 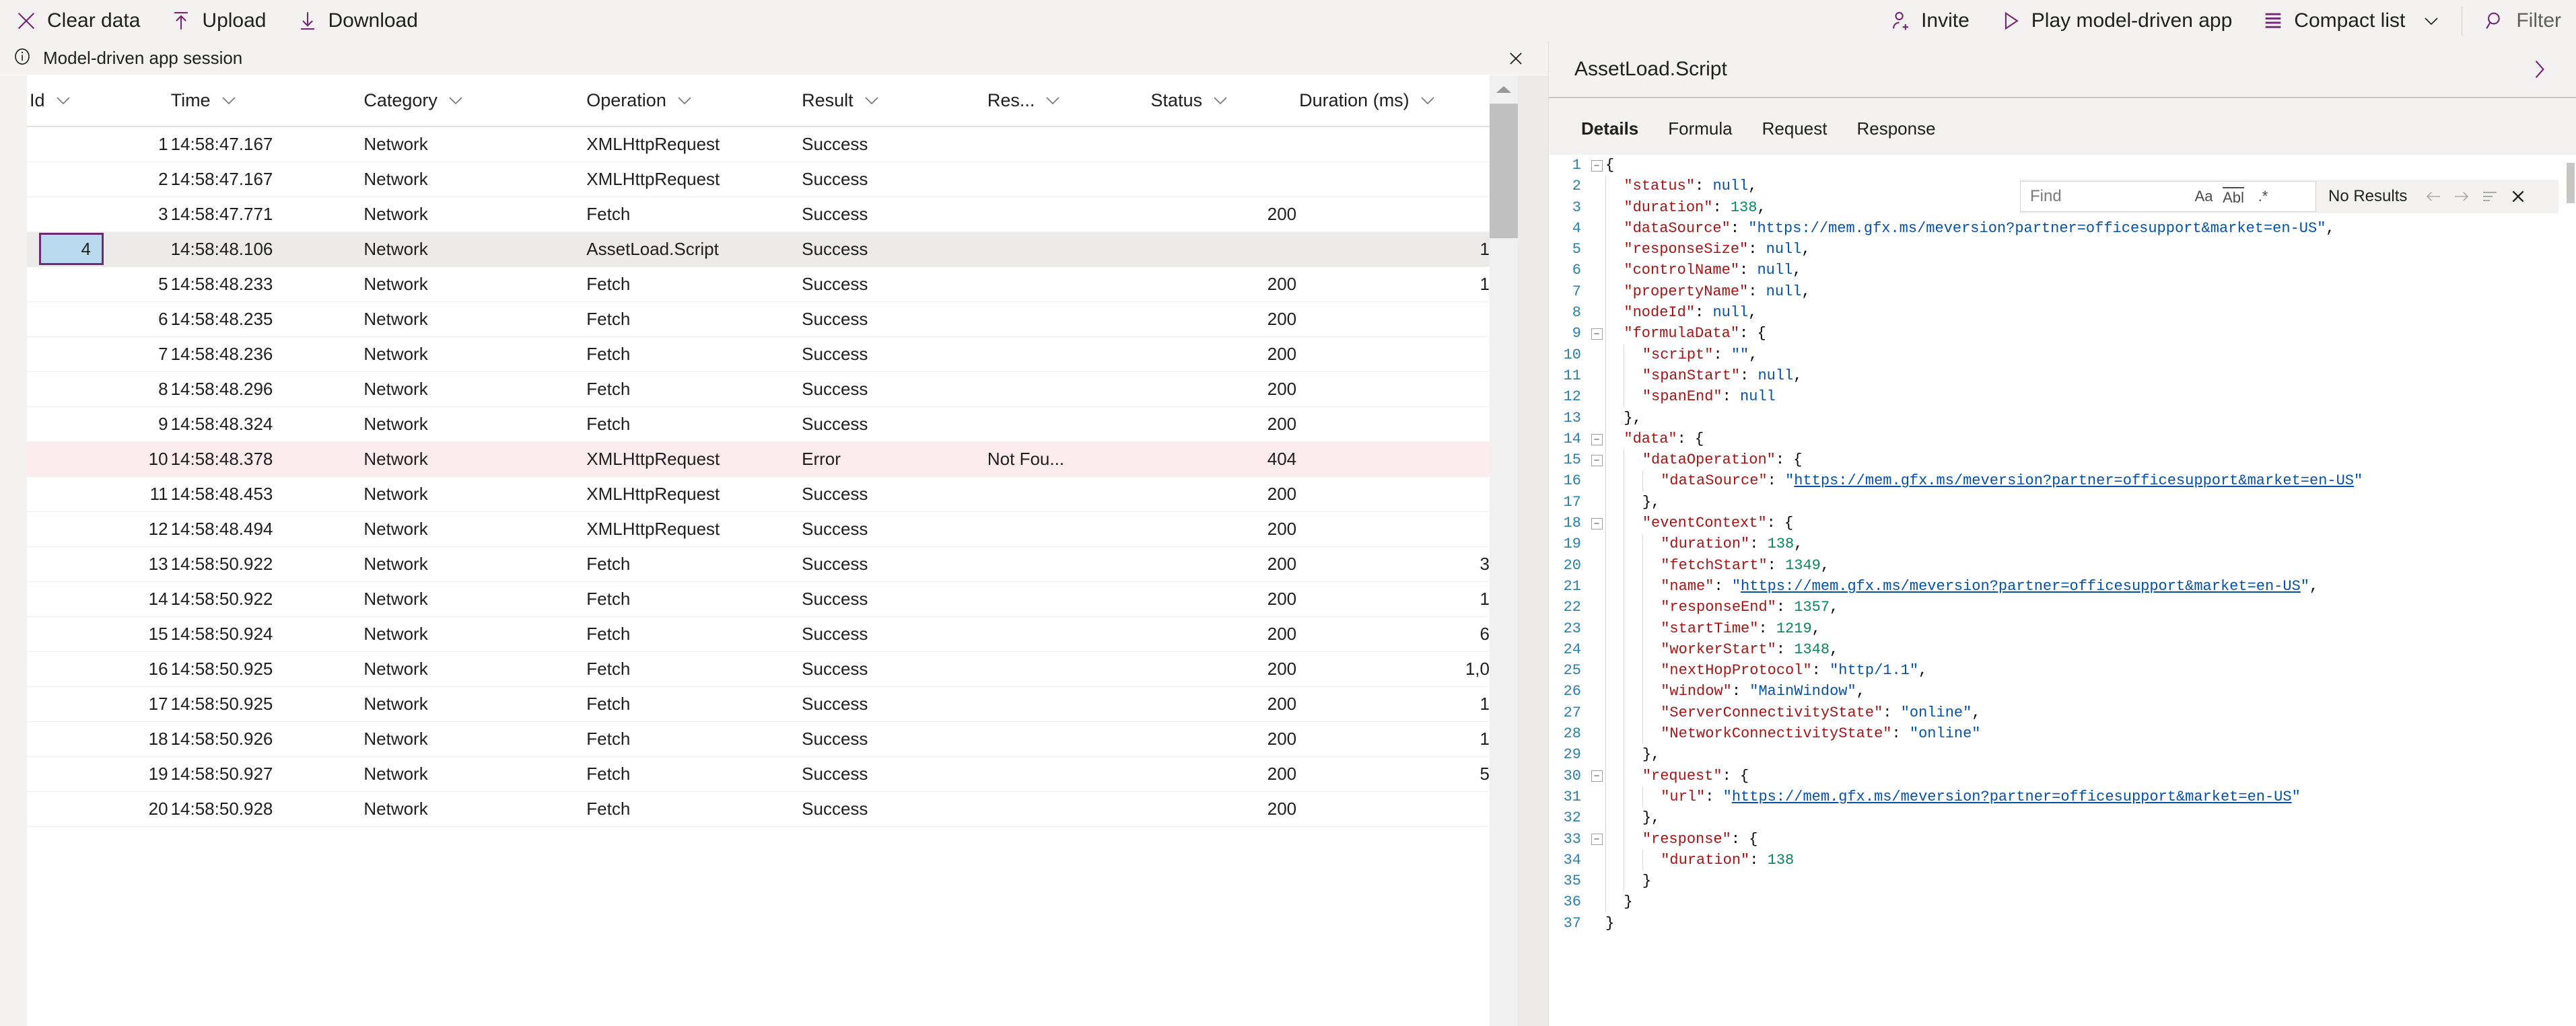 What do you see at coordinates (472, 101) in the screenshot?
I see `column-header-category: Category` at bounding box center [472, 101].